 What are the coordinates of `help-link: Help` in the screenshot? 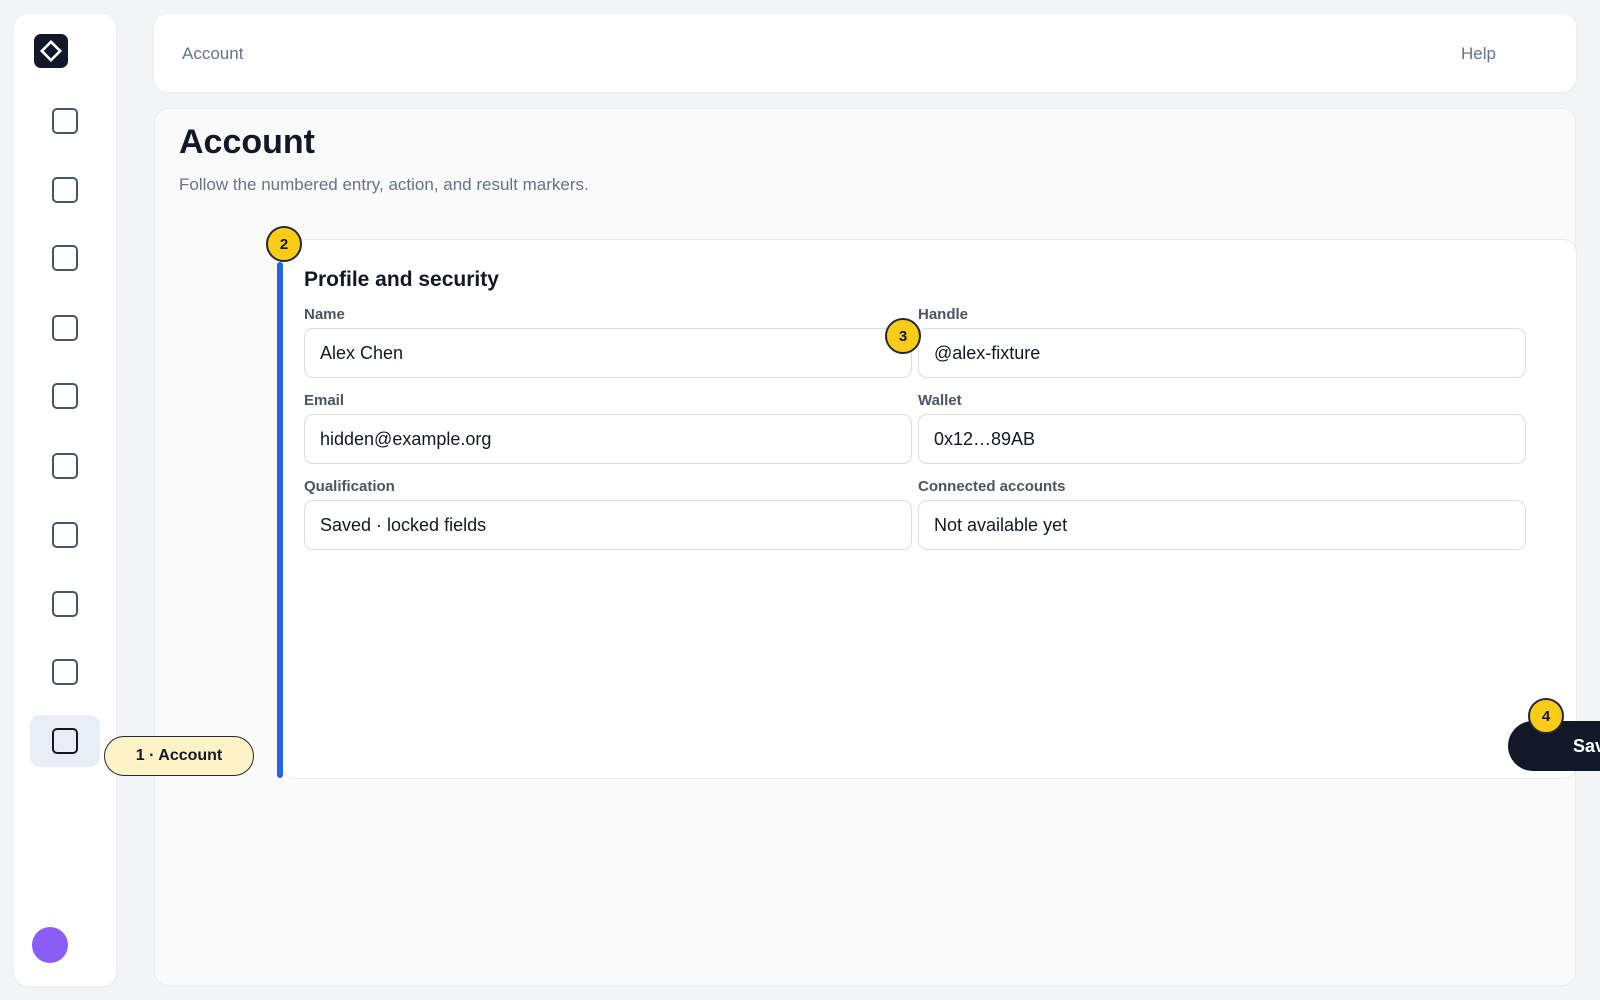 It's located at (1478, 54).